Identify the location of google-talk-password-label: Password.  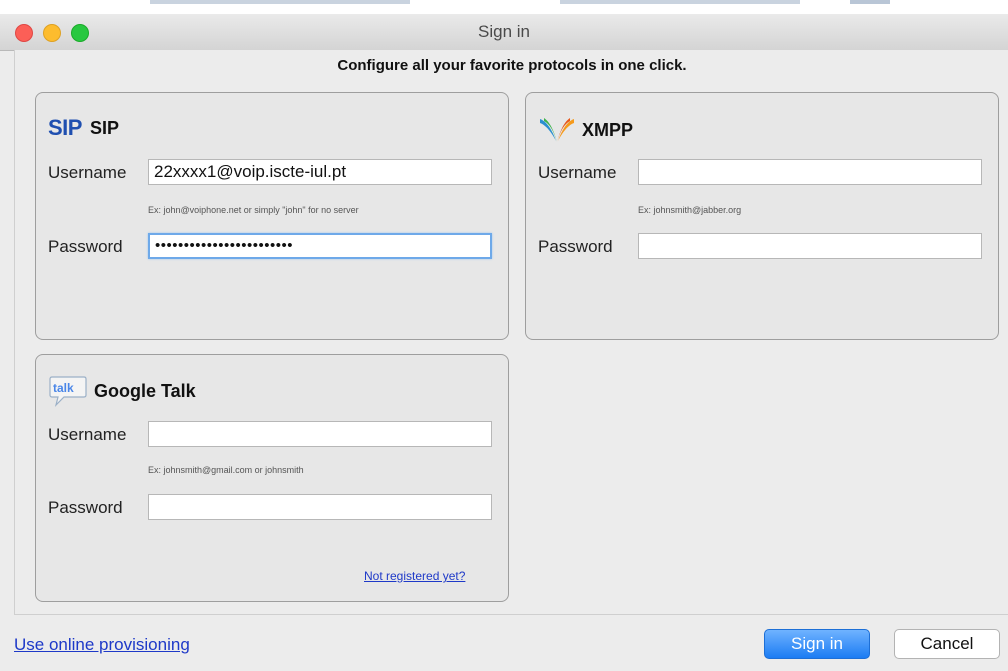
(85, 507).